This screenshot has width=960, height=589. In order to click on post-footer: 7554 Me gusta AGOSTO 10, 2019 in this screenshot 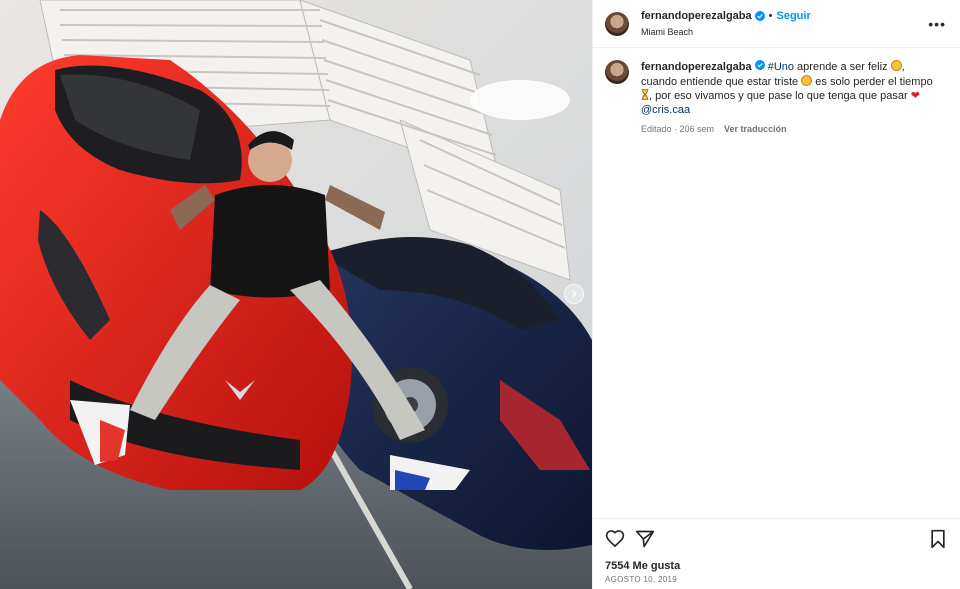, I will do `click(776, 551)`.